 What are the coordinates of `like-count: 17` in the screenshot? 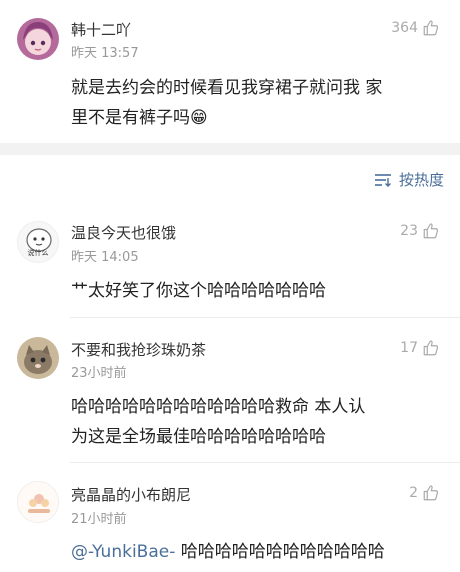 It's located at (409, 348).